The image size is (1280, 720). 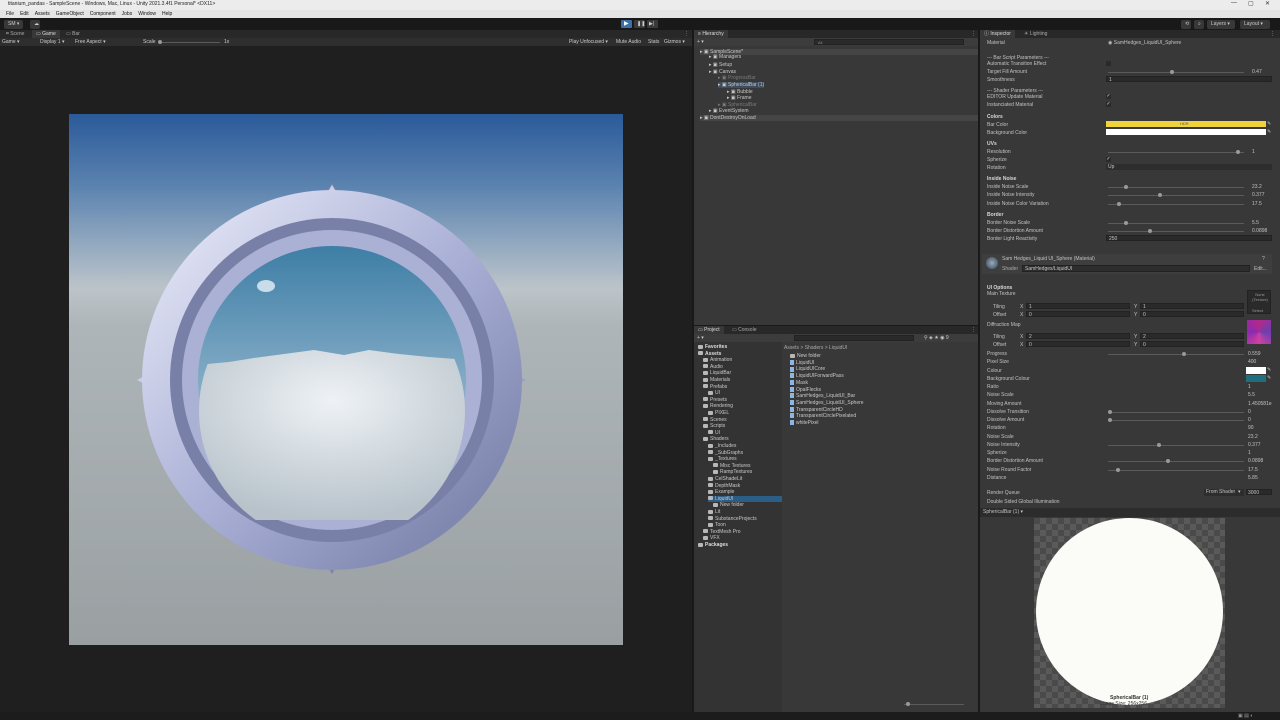 I want to click on tab-project: ▭ Project, so click(x=709, y=330).